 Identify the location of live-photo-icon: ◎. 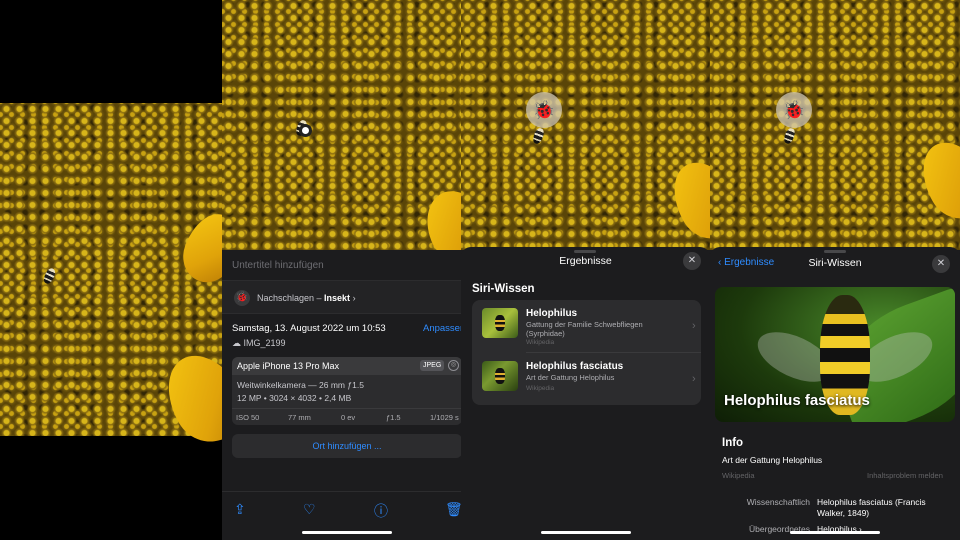
(453, 365).